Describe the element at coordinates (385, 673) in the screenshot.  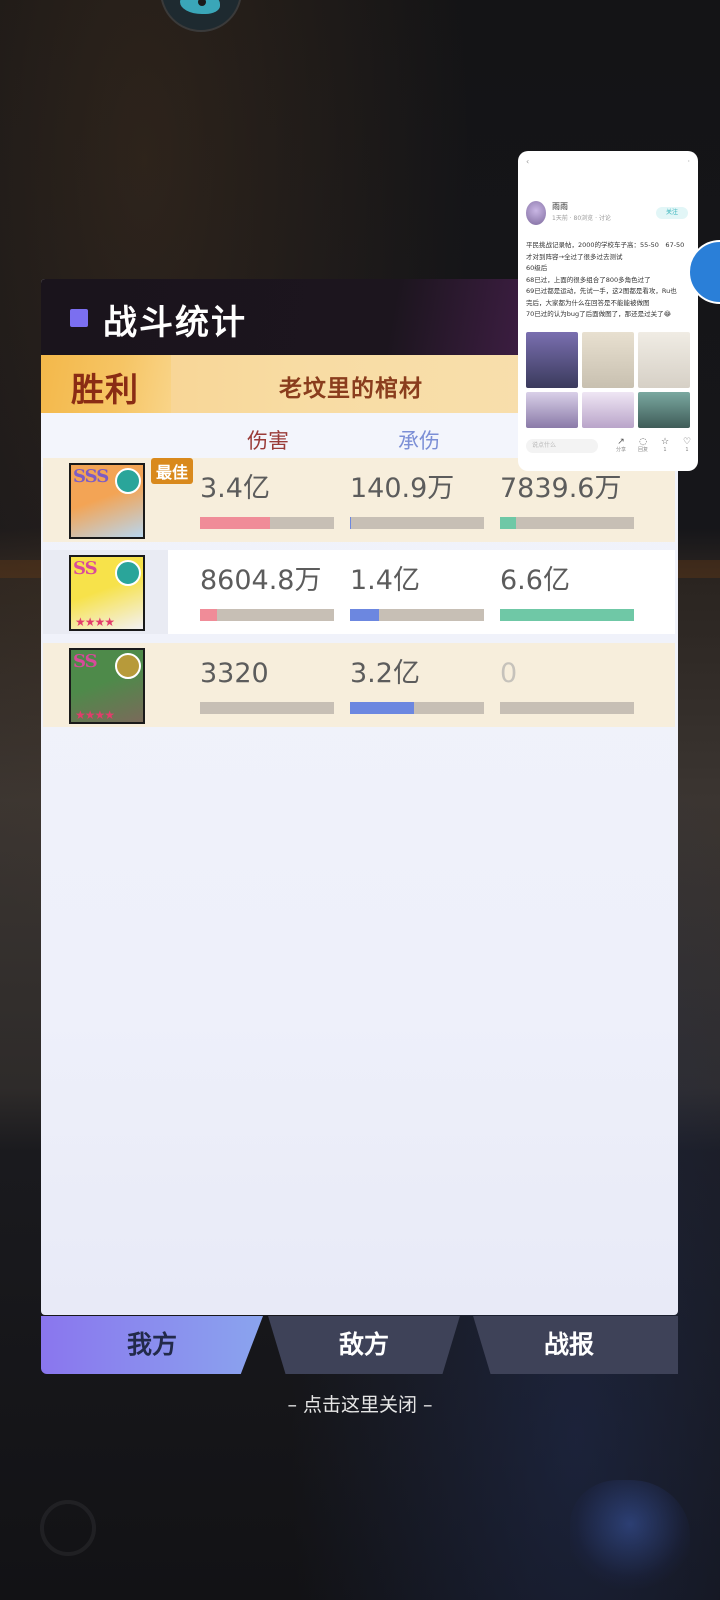
I see `tank-stat-value: 3.2亿` at that location.